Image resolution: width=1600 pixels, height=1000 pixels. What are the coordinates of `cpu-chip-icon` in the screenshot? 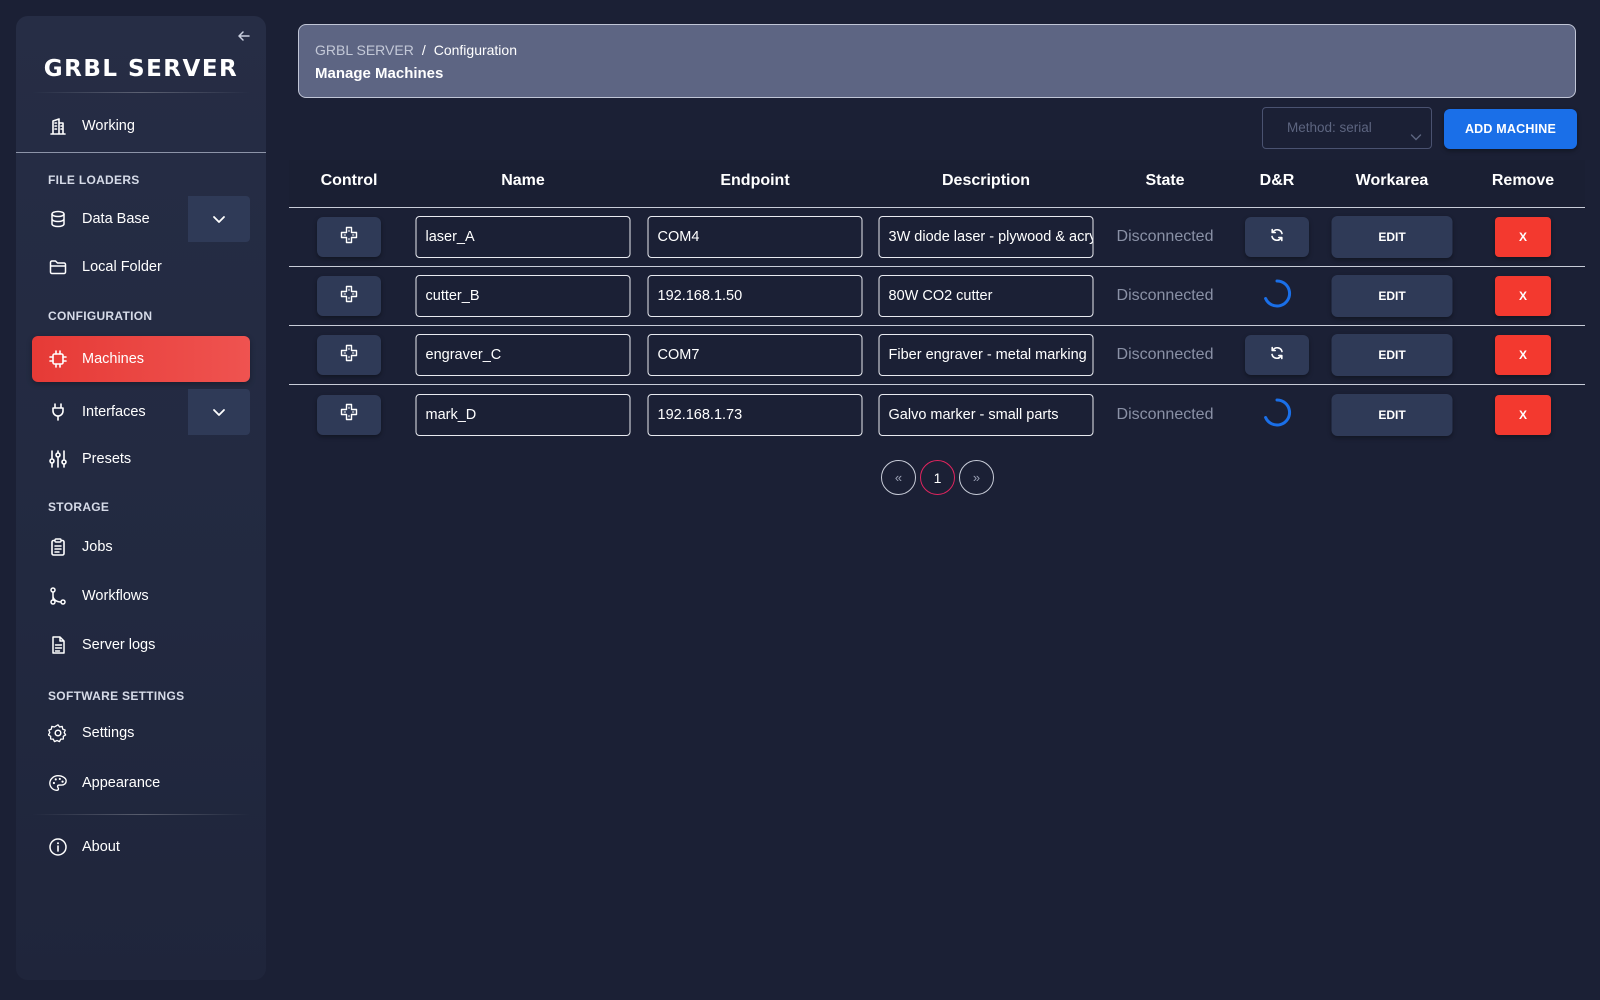 It's located at (58, 359).